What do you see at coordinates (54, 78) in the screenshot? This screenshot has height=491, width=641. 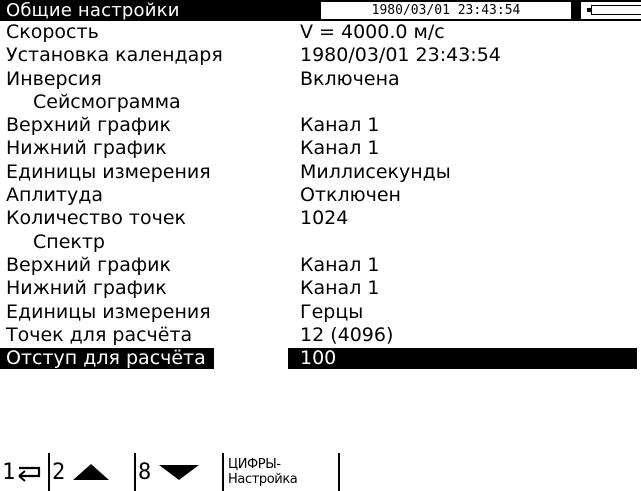 I see `setting-label: Инверсия` at bounding box center [54, 78].